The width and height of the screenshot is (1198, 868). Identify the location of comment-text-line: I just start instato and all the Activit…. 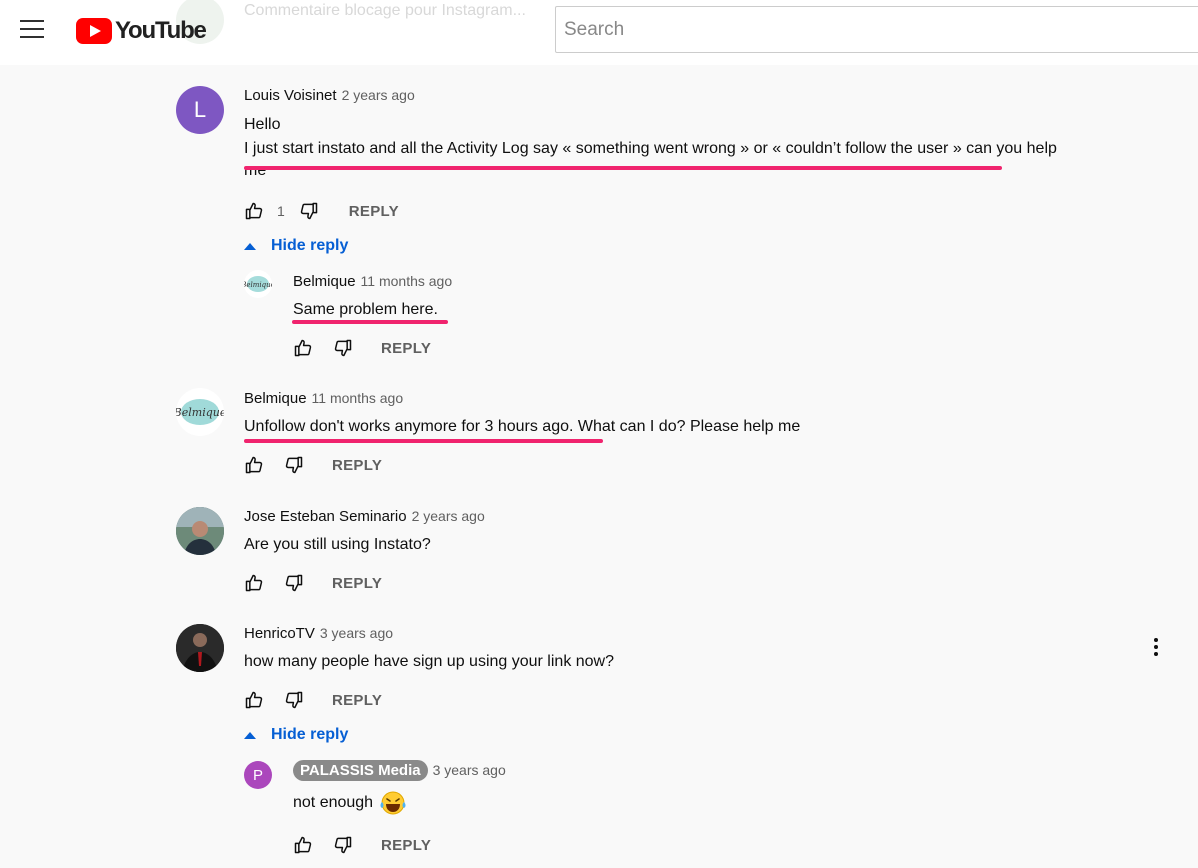
(650, 148).